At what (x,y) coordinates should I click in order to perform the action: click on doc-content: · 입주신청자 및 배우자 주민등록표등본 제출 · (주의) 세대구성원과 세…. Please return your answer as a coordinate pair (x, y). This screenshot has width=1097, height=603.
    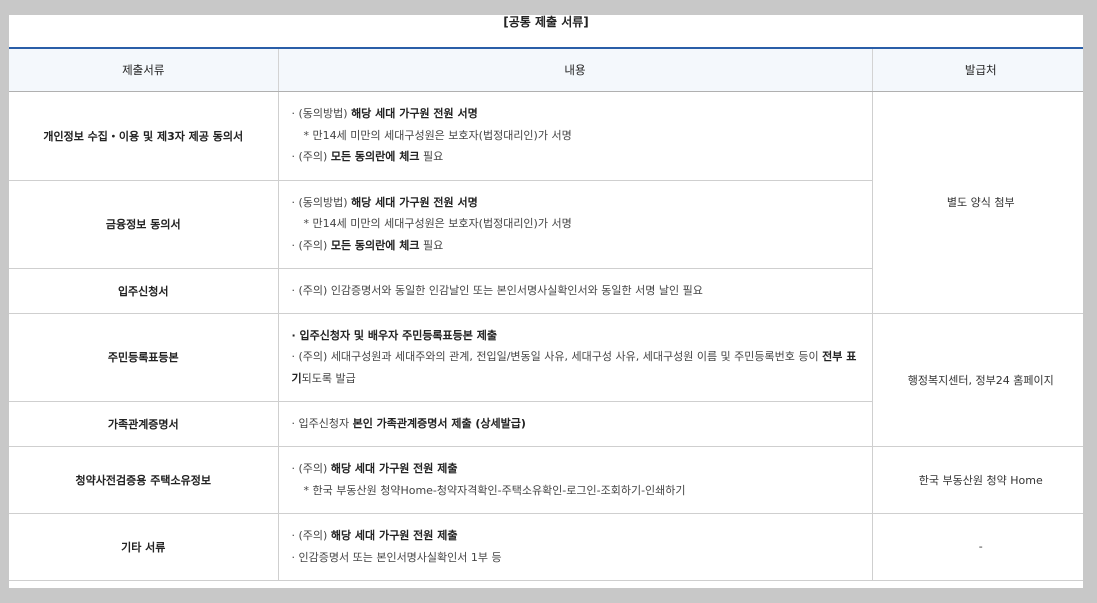
    Looking at the image, I should click on (574, 357).